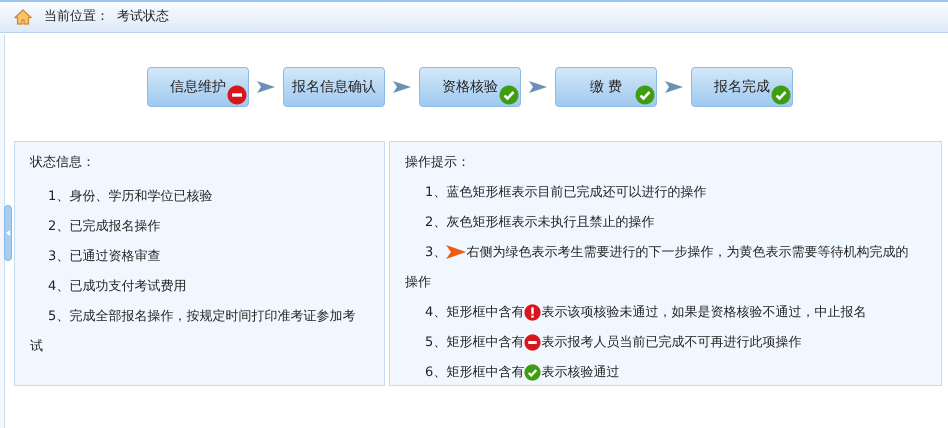  What do you see at coordinates (104, 257) in the screenshot?
I see `status-item: 3、已通过资格审查` at bounding box center [104, 257].